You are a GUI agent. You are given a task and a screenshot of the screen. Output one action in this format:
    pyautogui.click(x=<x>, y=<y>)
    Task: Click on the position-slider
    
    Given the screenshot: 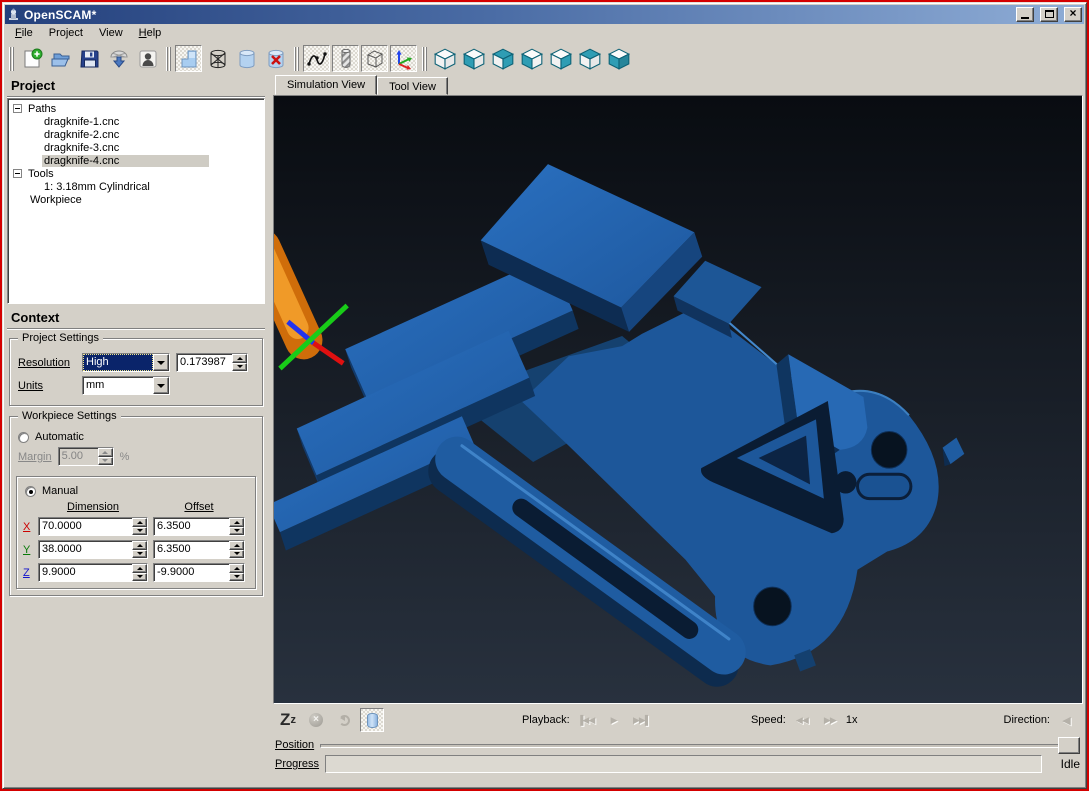 What is the action you would take?
    pyautogui.click(x=700, y=745)
    